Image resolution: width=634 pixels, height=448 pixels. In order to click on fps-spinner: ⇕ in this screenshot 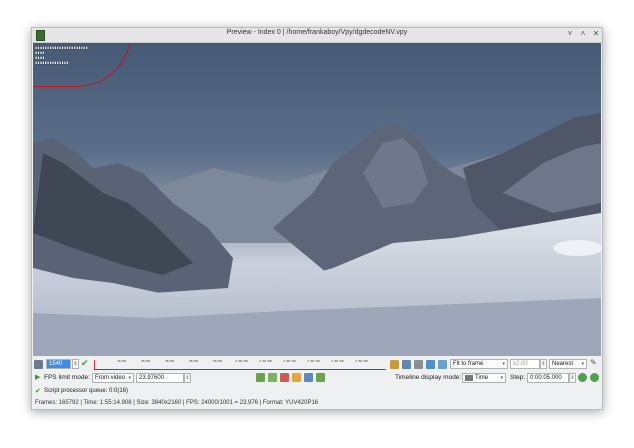, I will do `click(187, 378)`.